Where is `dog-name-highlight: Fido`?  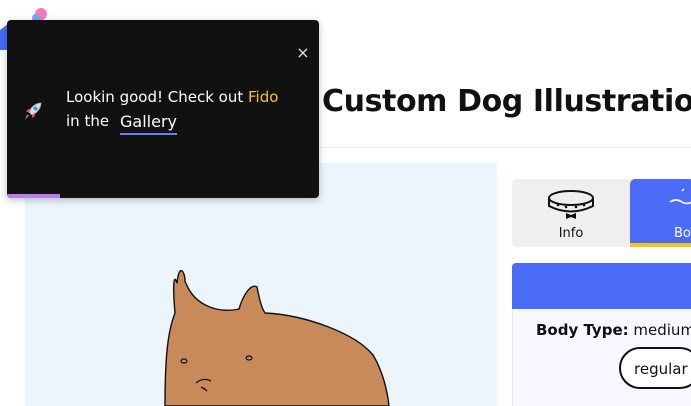
dog-name-highlight: Fido is located at coordinates (263, 97).